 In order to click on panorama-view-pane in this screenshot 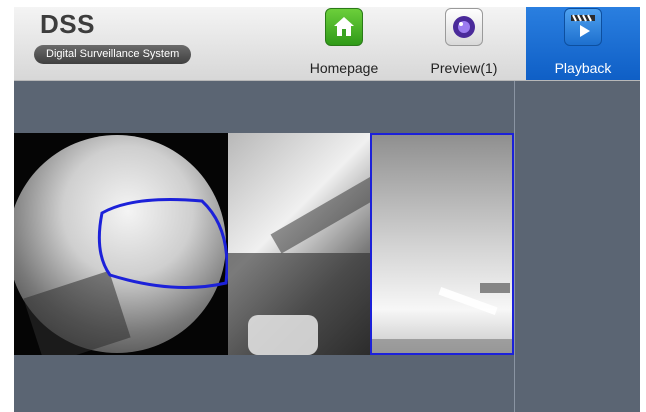, I will do `click(299, 244)`.